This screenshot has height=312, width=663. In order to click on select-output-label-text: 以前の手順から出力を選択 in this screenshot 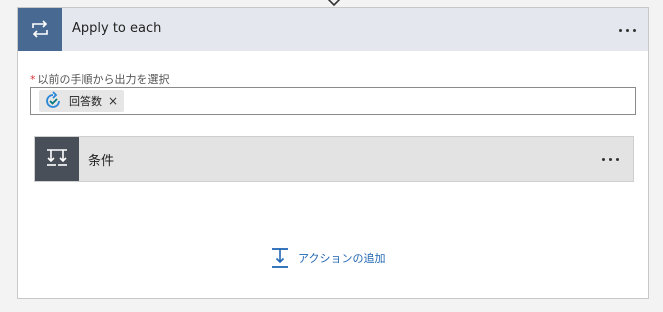, I will do `click(103, 79)`.